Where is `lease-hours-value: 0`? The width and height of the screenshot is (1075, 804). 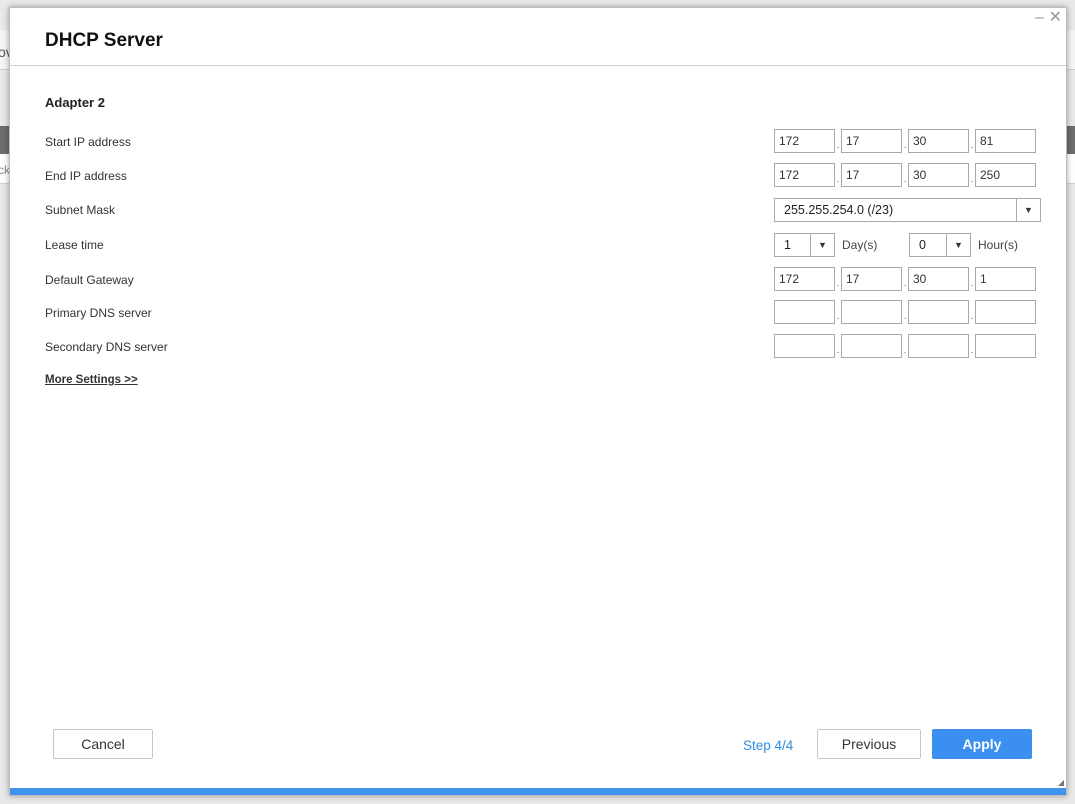 lease-hours-value: 0 is located at coordinates (922, 245).